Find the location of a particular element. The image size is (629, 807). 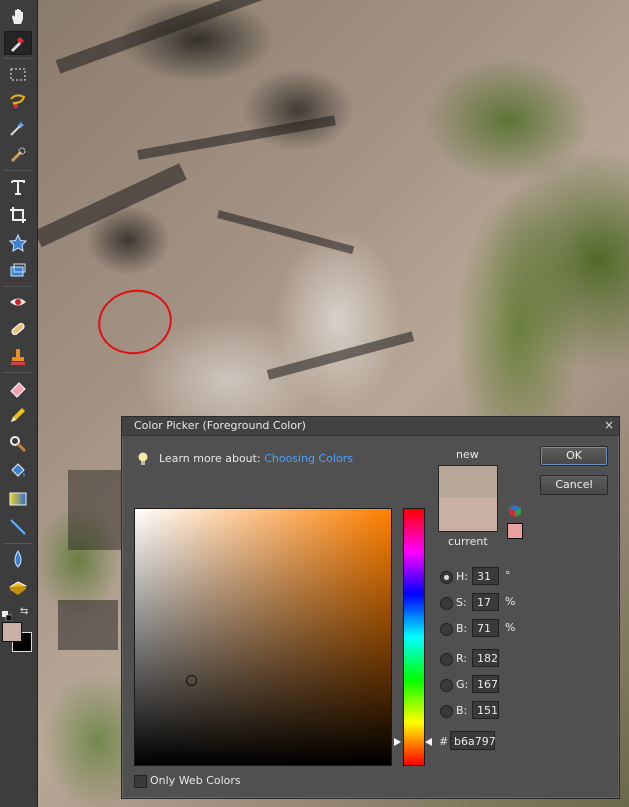

line-tool is located at coordinates (18, 527).